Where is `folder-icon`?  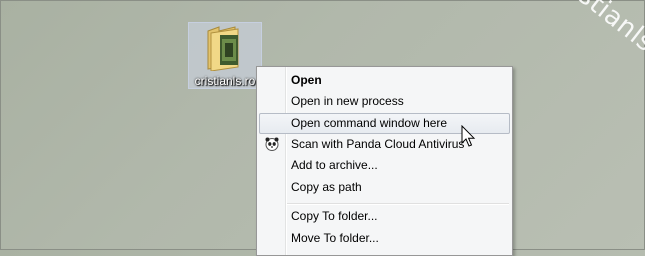 folder-icon is located at coordinates (223, 48).